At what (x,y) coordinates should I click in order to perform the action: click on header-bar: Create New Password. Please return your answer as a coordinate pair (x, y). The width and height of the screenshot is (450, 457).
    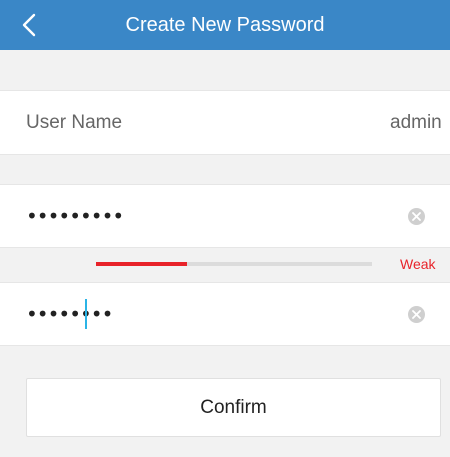
    Looking at the image, I should click on (225, 25).